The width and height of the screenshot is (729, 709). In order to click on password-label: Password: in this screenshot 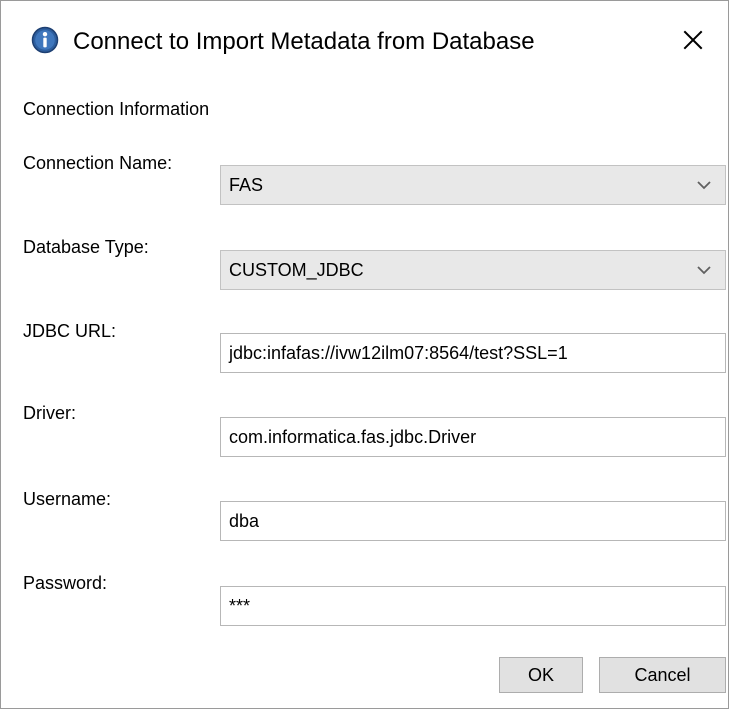, I will do `click(65, 583)`.